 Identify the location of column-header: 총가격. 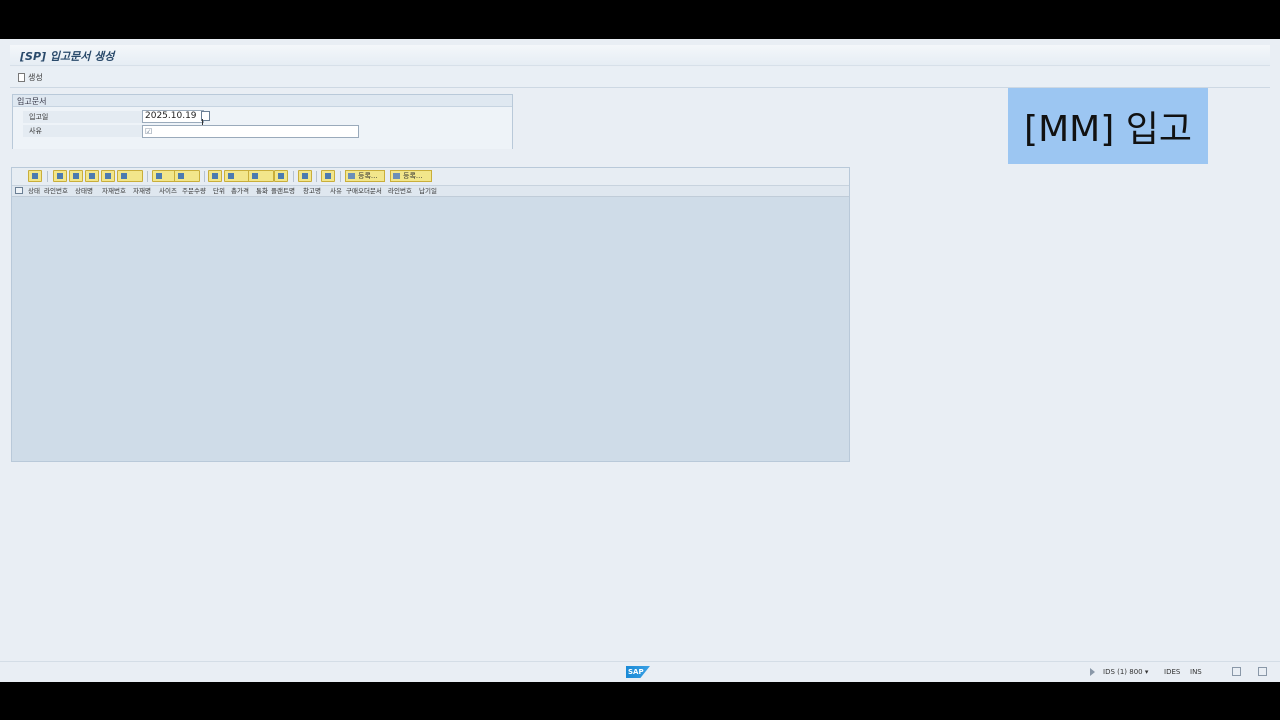
(240, 191).